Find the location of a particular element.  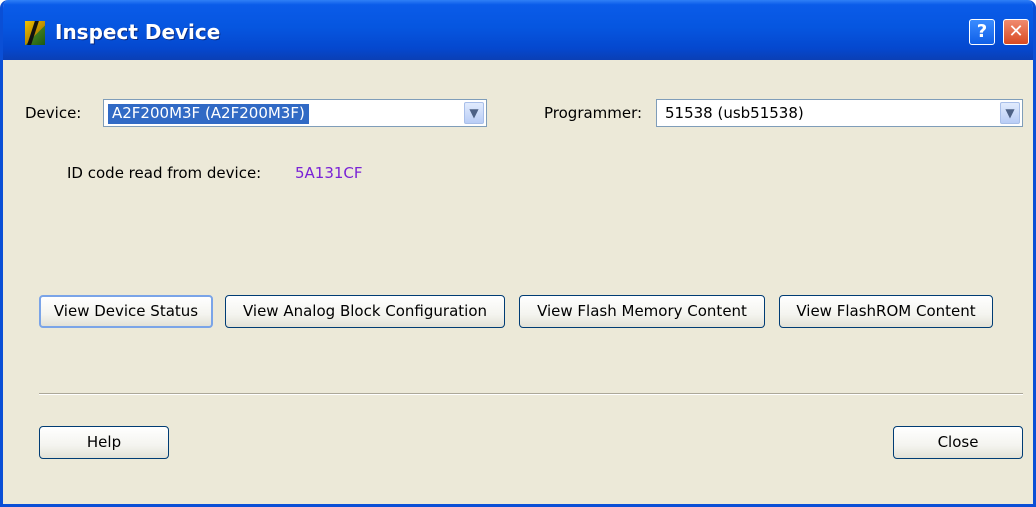

device-dropdown: A2F200M3F (A2F200M3F) ▼ is located at coordinates (295, 113).